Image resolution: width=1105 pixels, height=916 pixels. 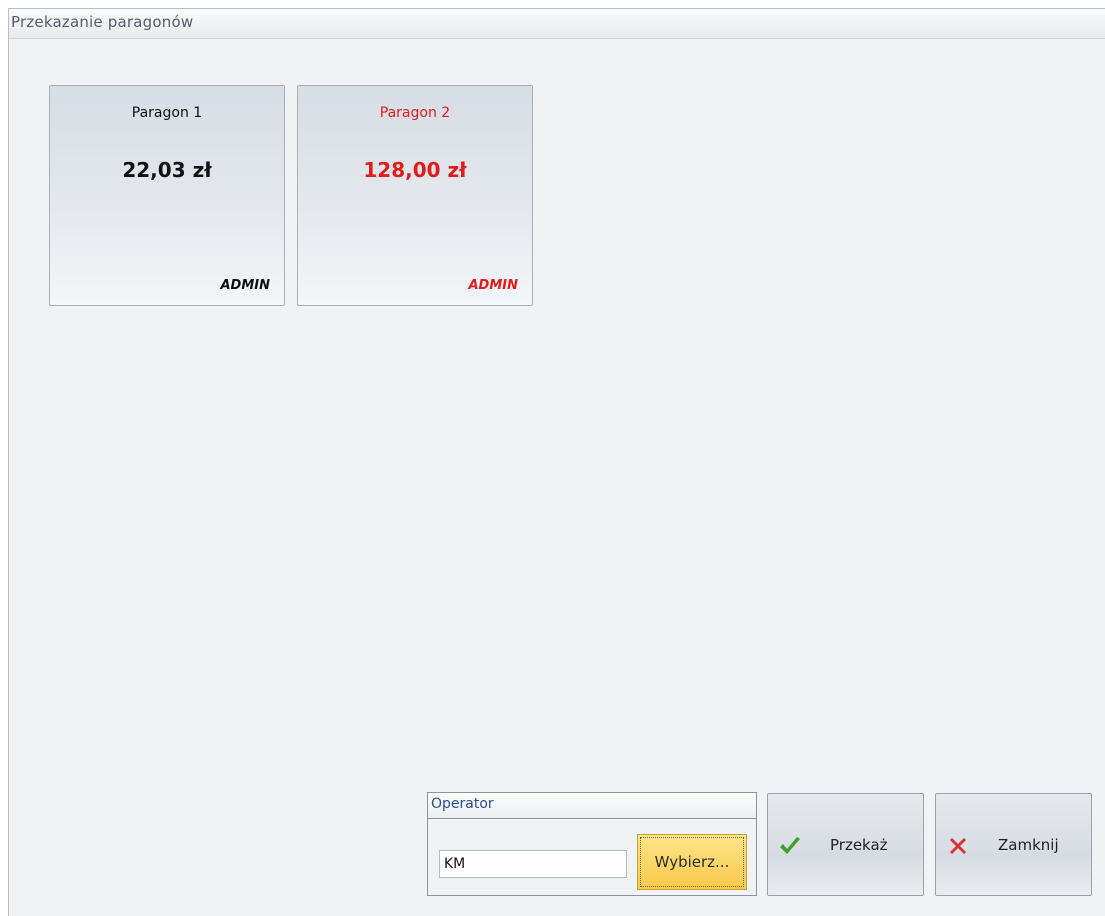 I want to click on transfer-button: Przekaż, so click(x=845, y=844).